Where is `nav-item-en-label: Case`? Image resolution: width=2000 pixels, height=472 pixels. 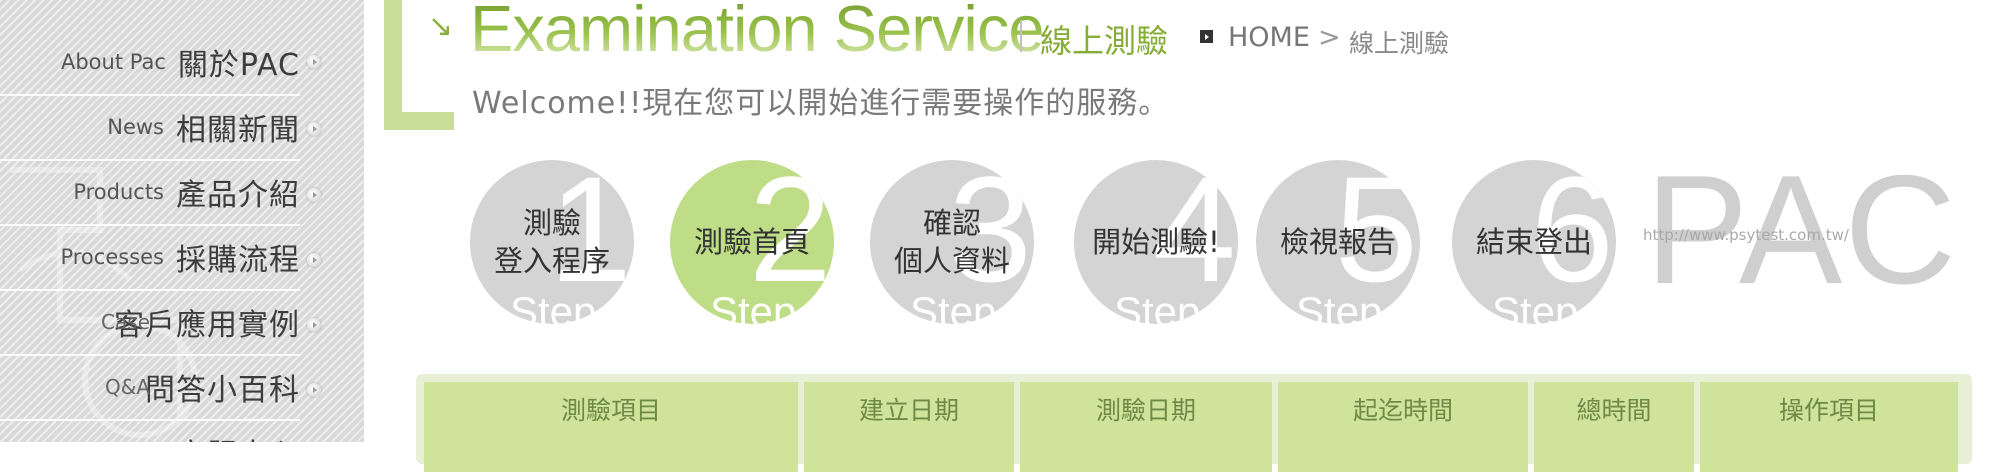 nav-item-en-label: Case is located at coordinates (125, 322).